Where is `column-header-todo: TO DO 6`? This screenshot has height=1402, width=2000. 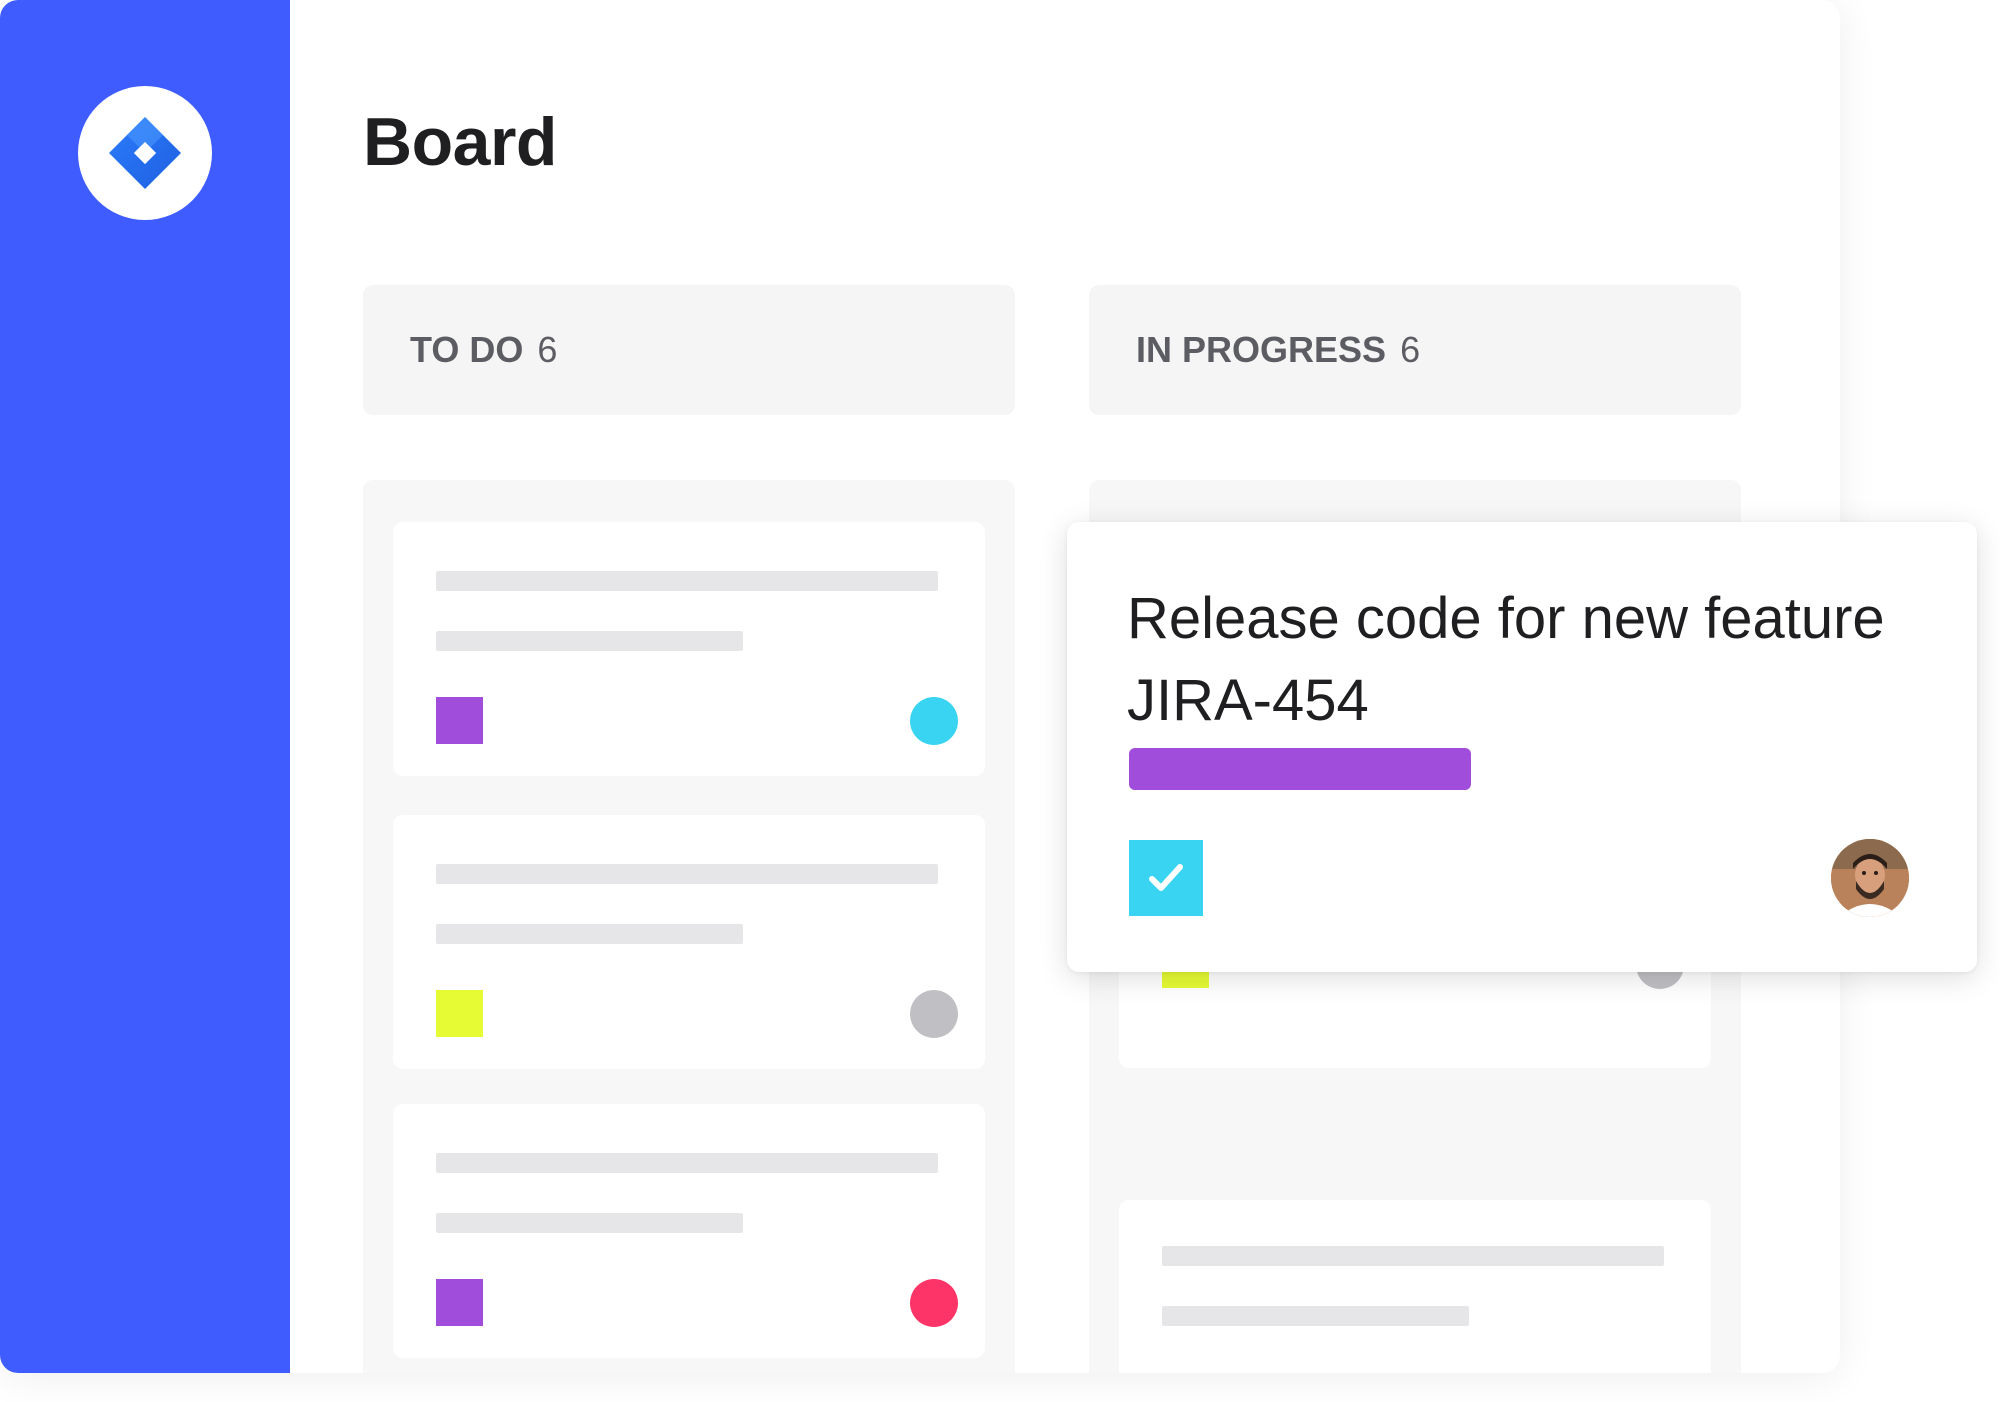
column-header-todo: TO DO 6 is located at coordinates (689, 350).